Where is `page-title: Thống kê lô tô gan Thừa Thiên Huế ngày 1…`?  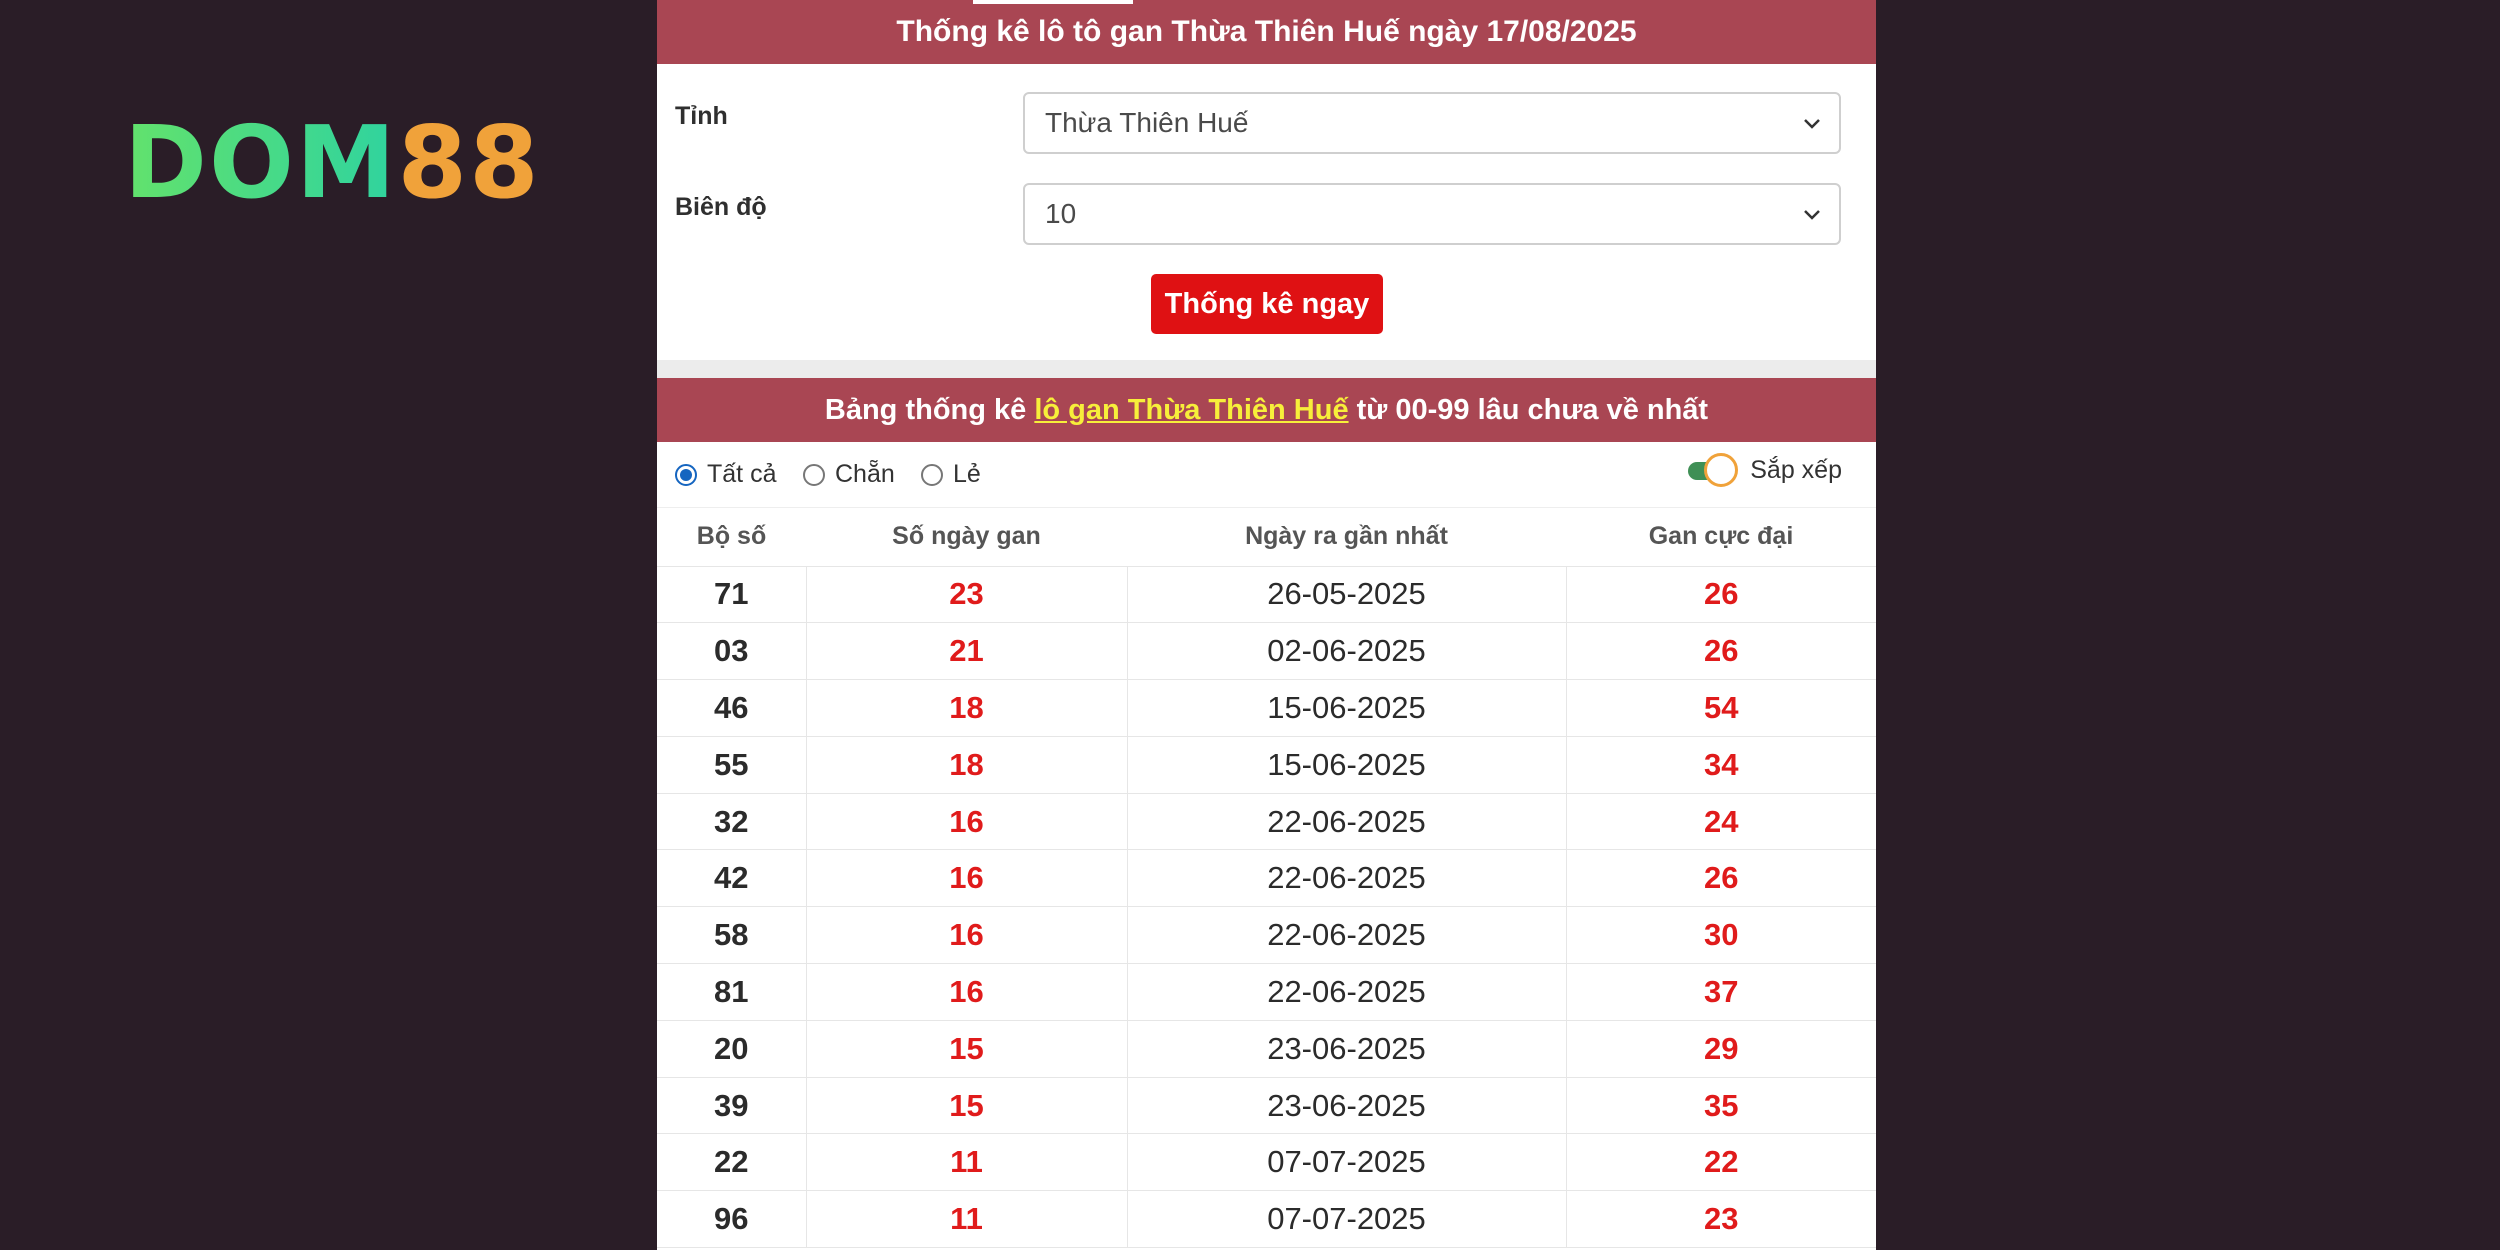
page-title: Thống kê lô tô gan Thừa Thiên Huế ngày 1… is located at coordinates (1266, 31).